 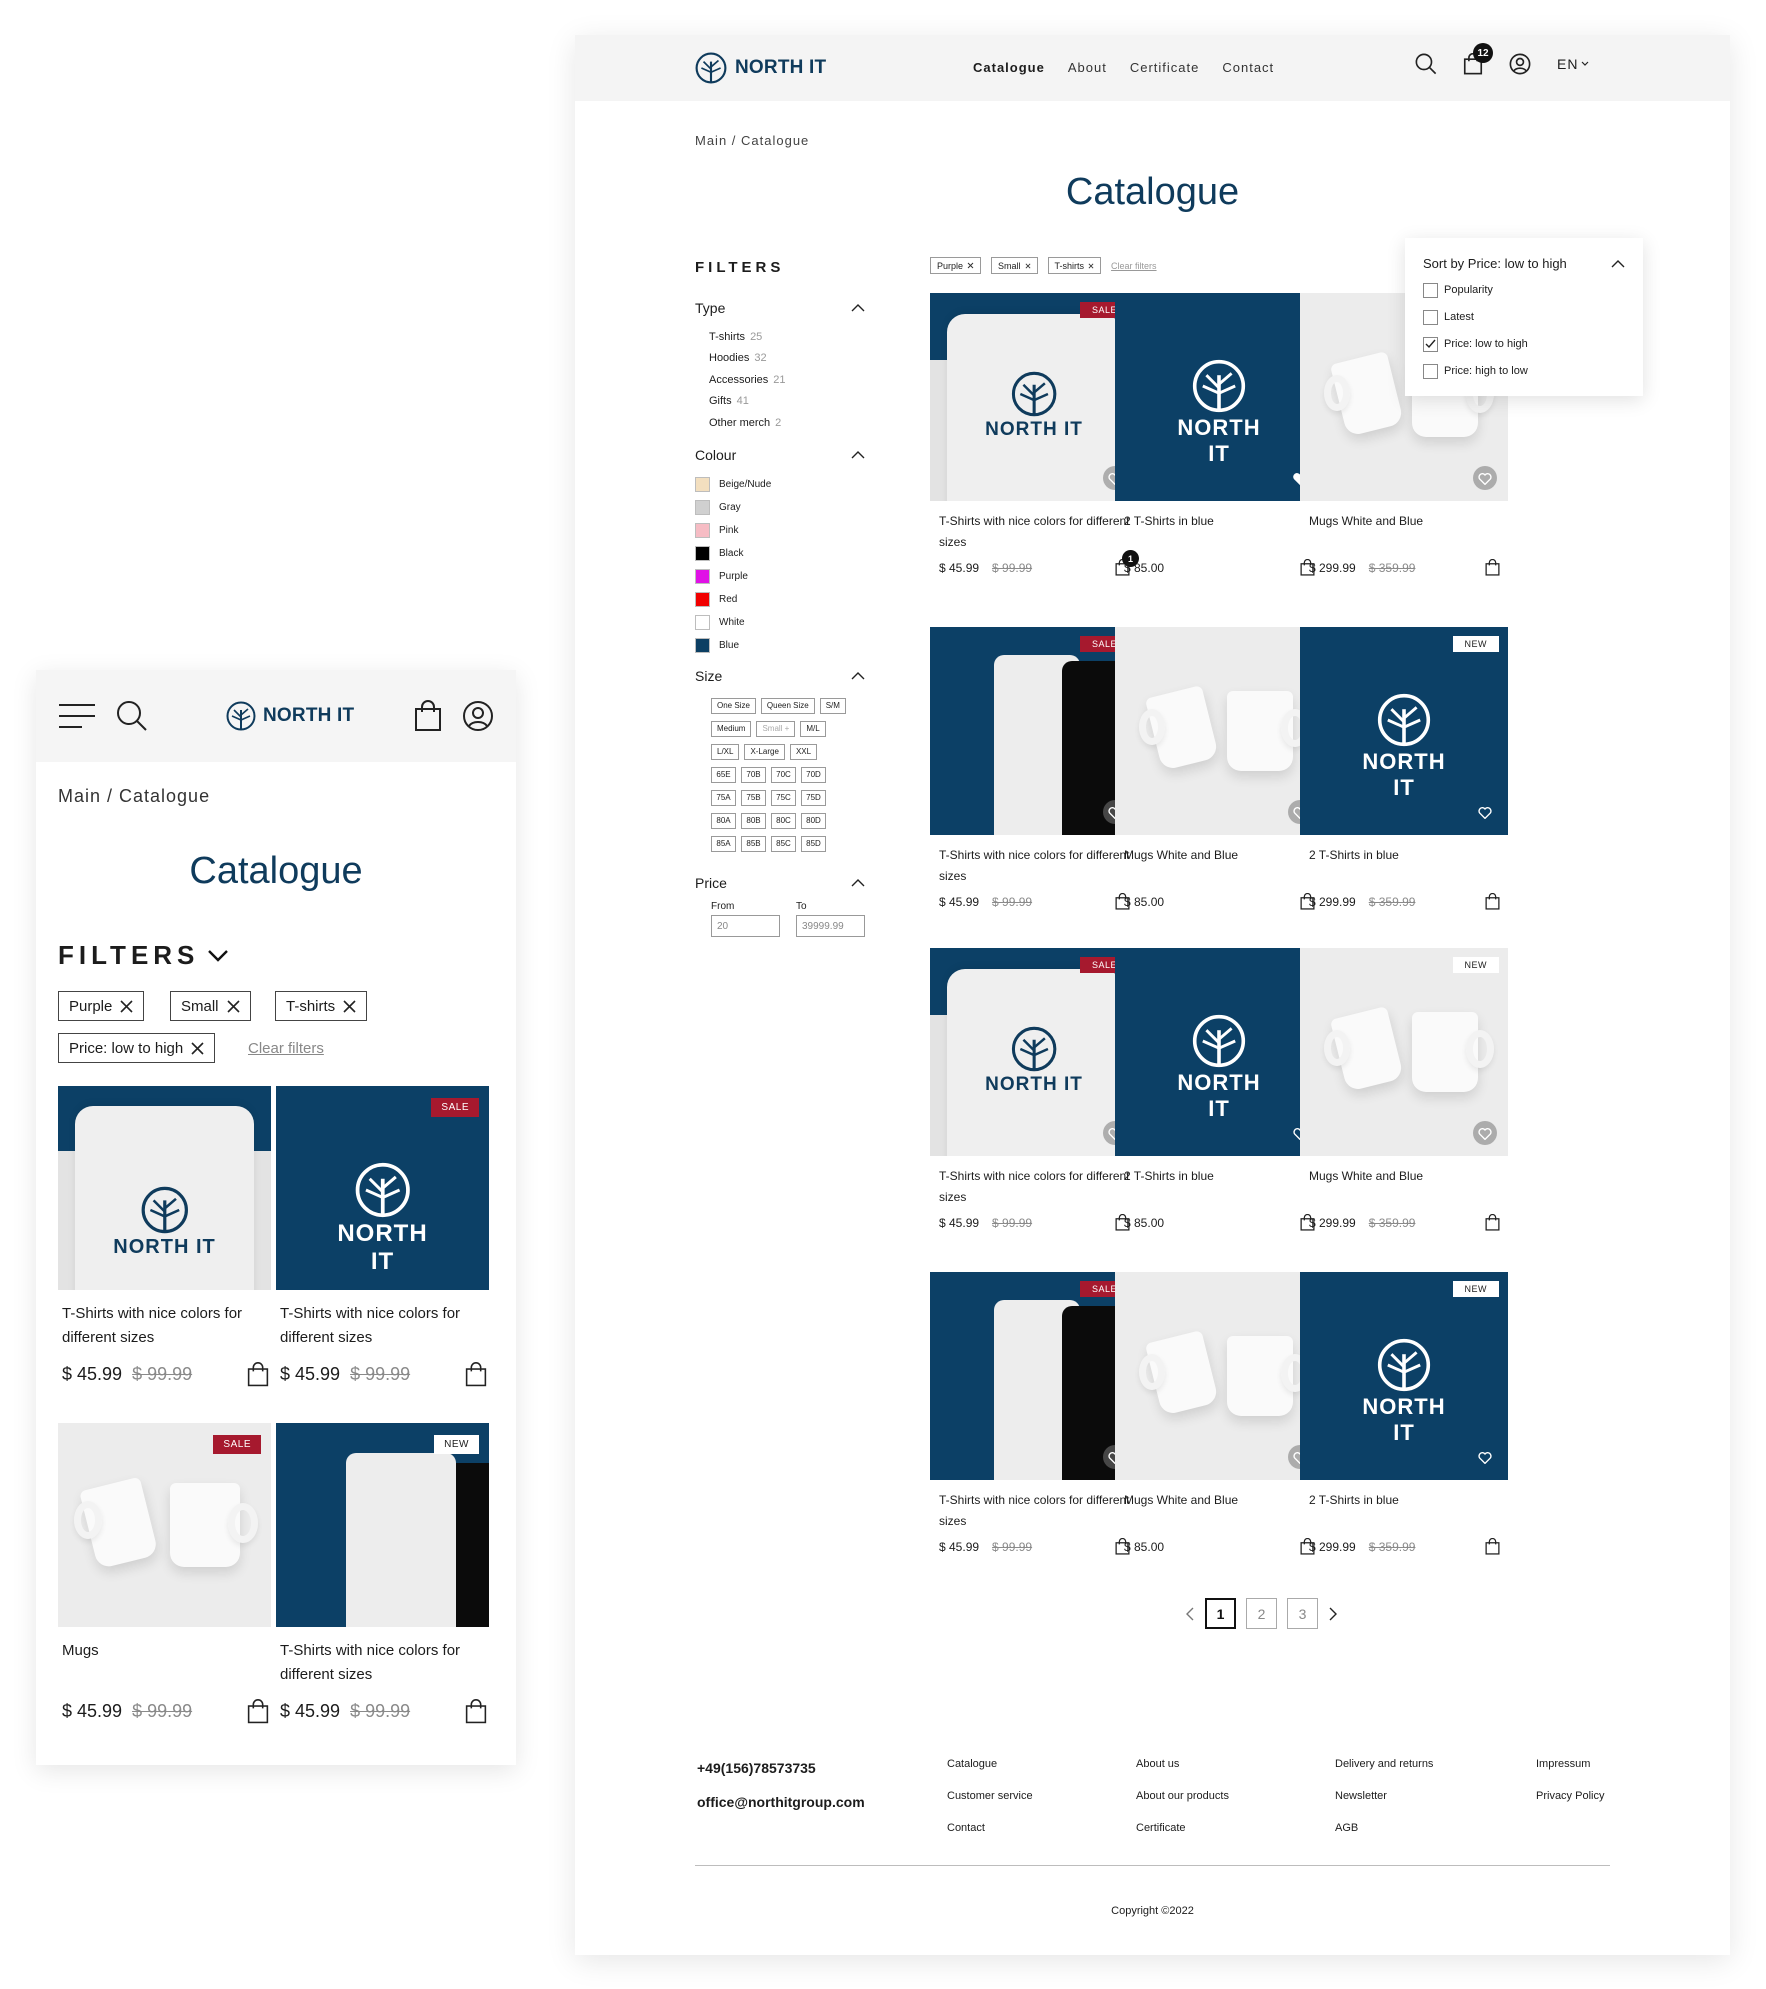 What do you see at coordinates (753, 774) in the screenshot?
I see `size-option: 70B` at bounding box center [753, 774].